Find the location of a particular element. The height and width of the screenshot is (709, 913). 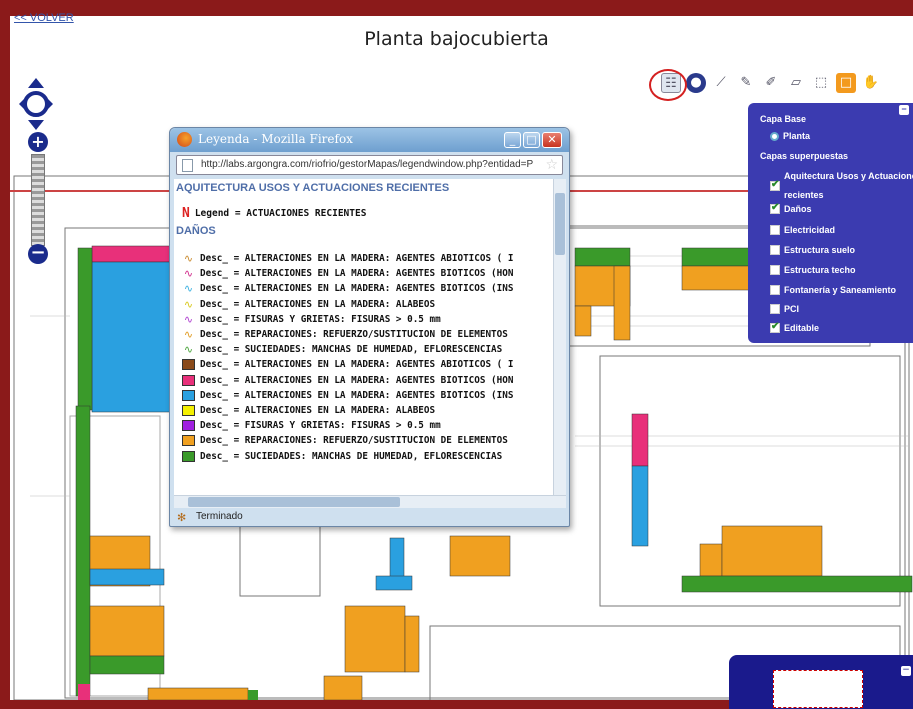

overlay-layer-item: Daños is located at coordinates (791, 208).